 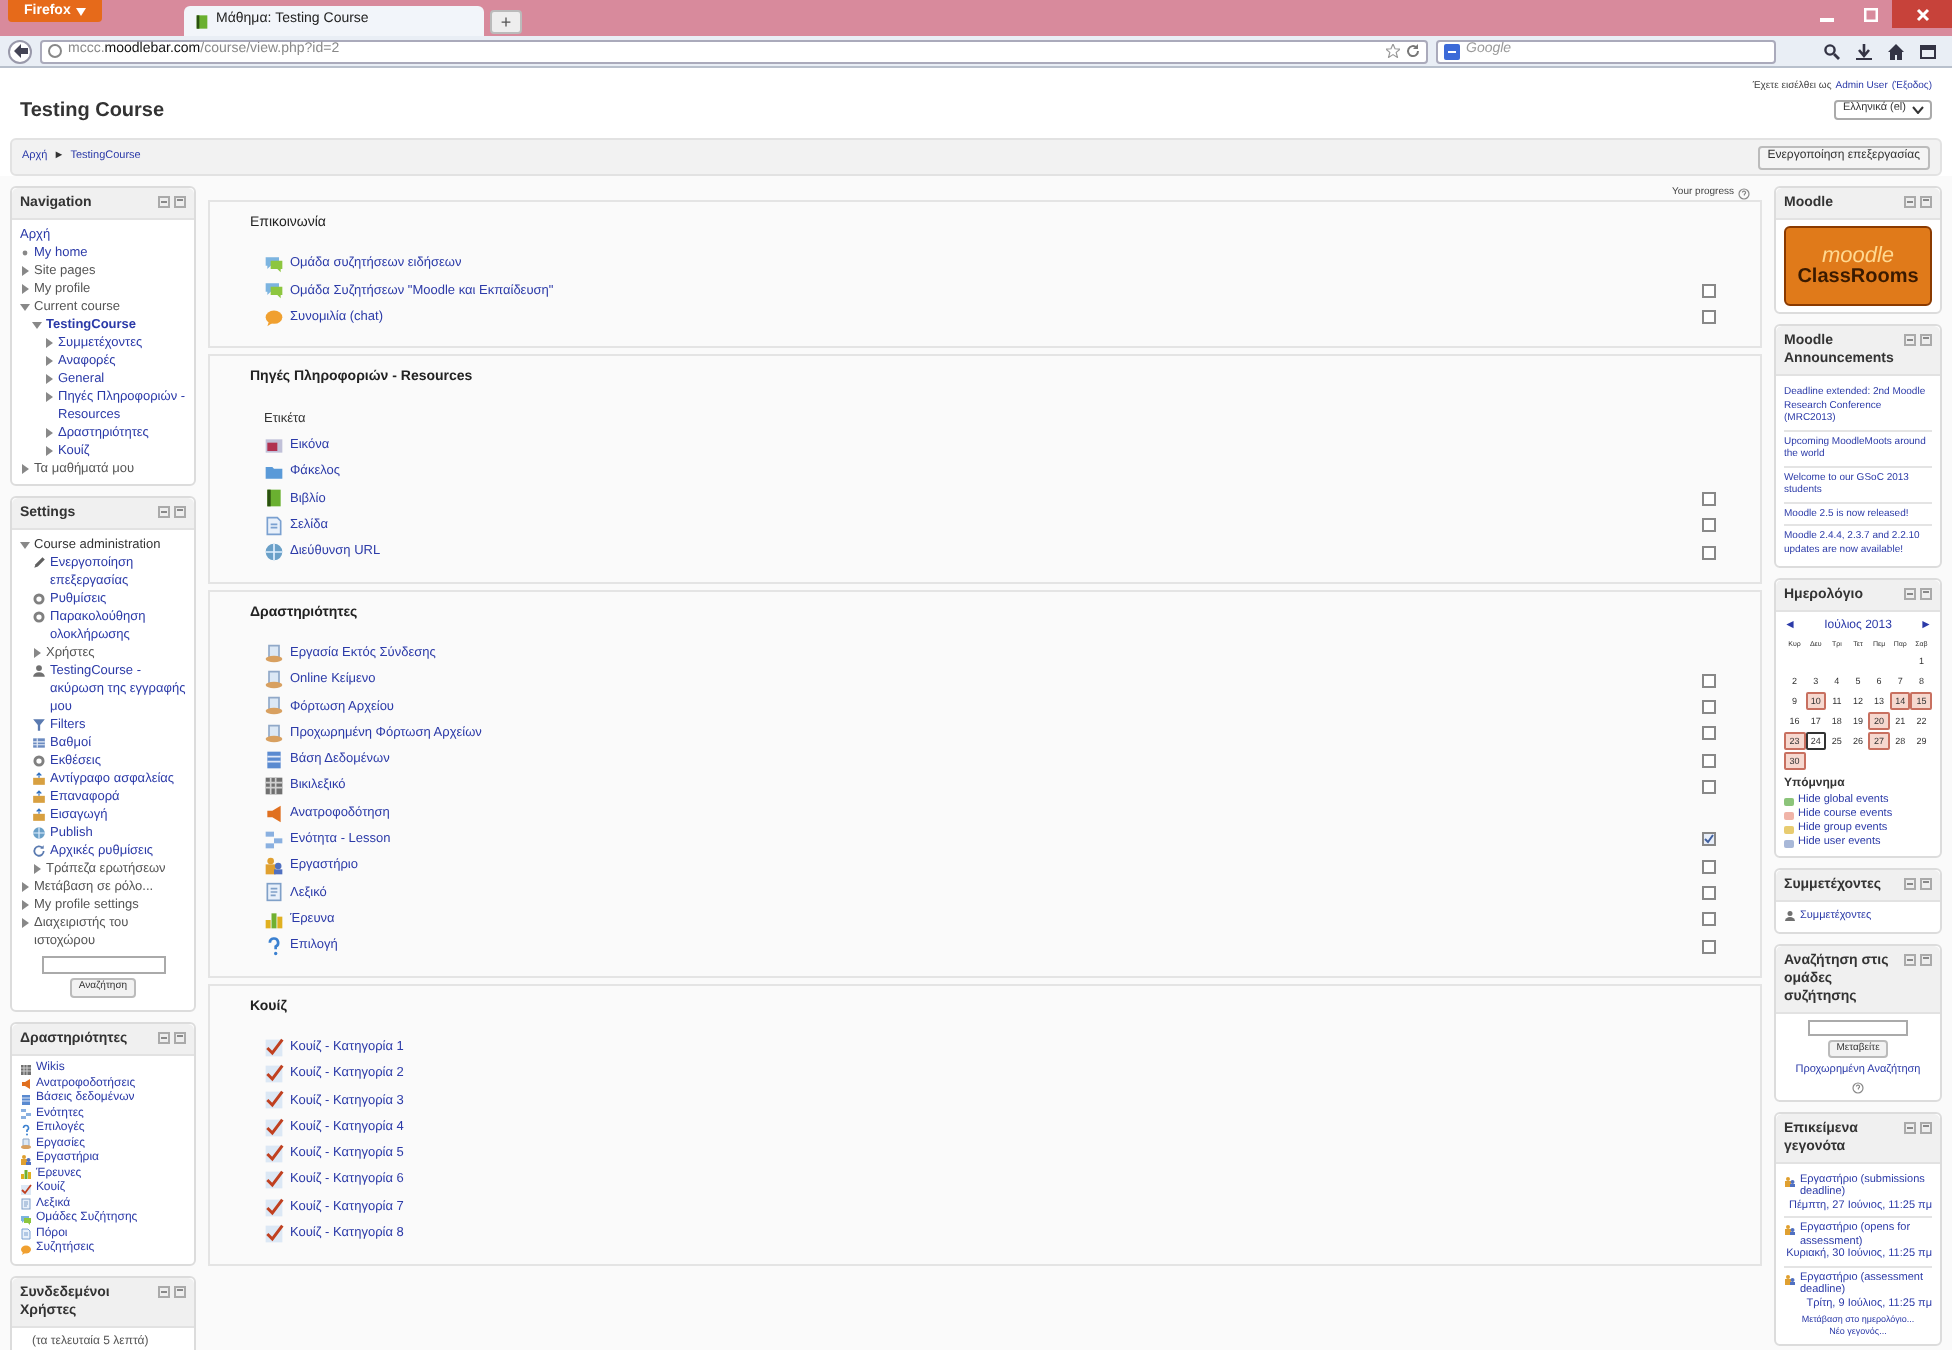 What do you see at coordinates (1928, 51) in the screenshot?
I see `window-icon` at bounding box center [1928, 51].